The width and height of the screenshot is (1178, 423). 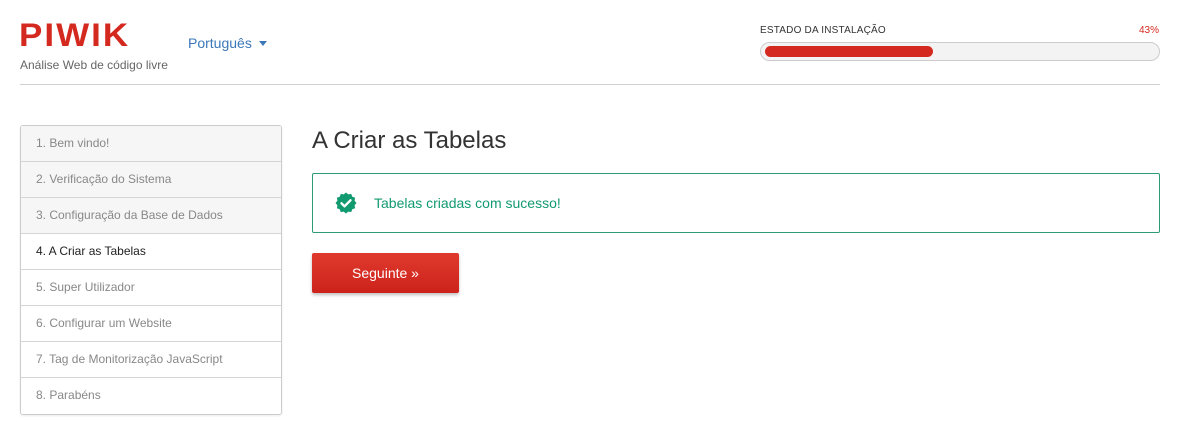 What do you see at coordinates (467, 203) in the screenshot?
I see `success-message: Tabelas criadas com sucesso!` at bounding box center [467, 203].